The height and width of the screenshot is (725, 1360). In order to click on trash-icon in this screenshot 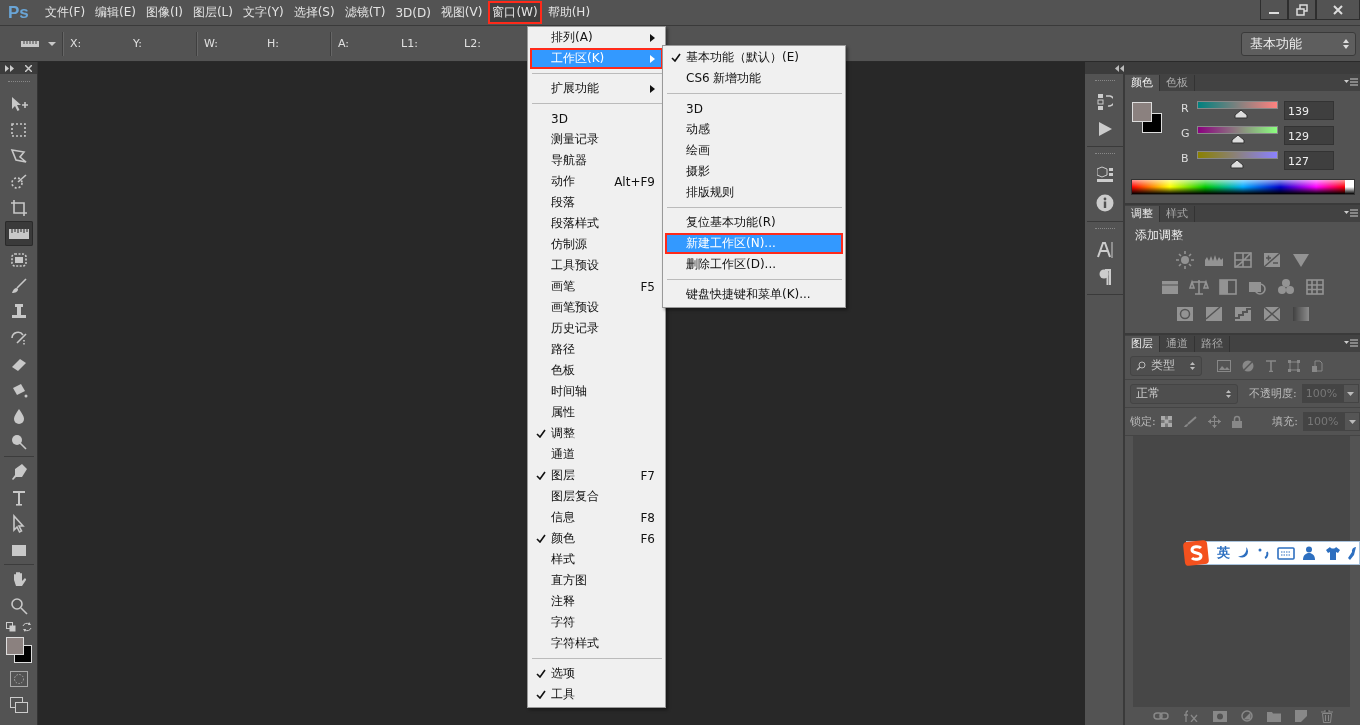, I will do `click(1326, 716)`.